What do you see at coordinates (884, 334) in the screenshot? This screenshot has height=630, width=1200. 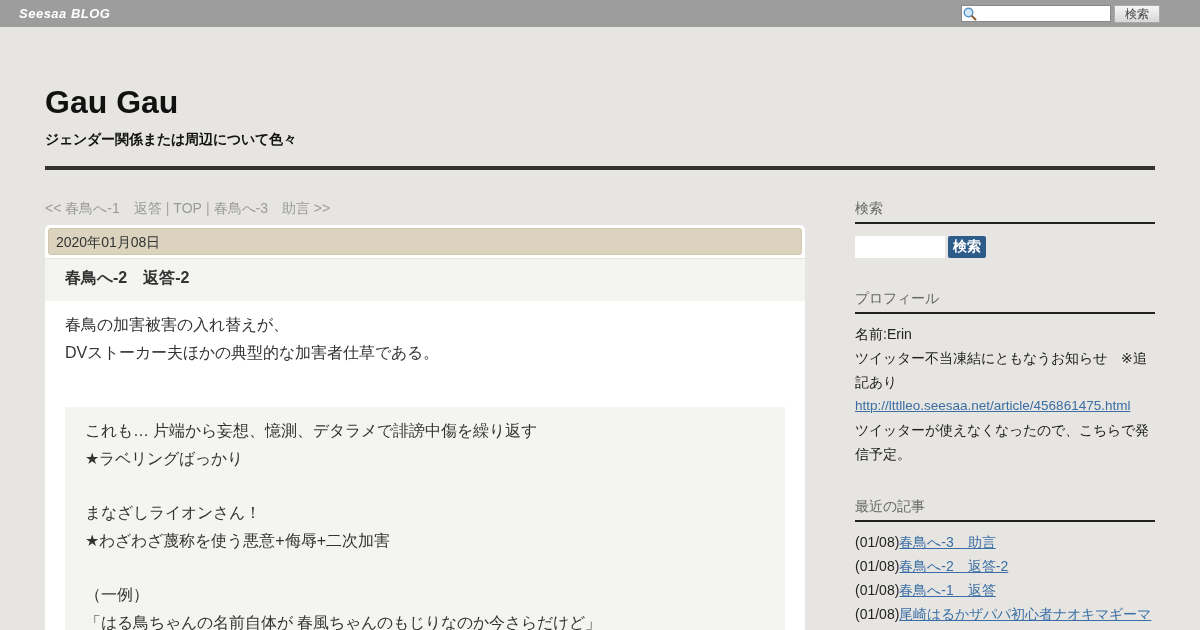 I see `profile-text: 名前:Erin` at bounding box center [884, 334].